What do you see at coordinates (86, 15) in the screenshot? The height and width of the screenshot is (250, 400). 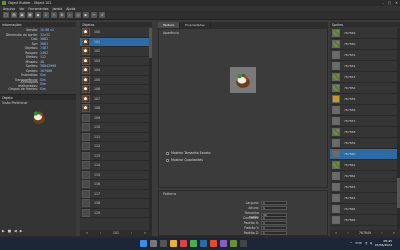 I see `animation-icon: ▶` at bounding box center [86, 15].